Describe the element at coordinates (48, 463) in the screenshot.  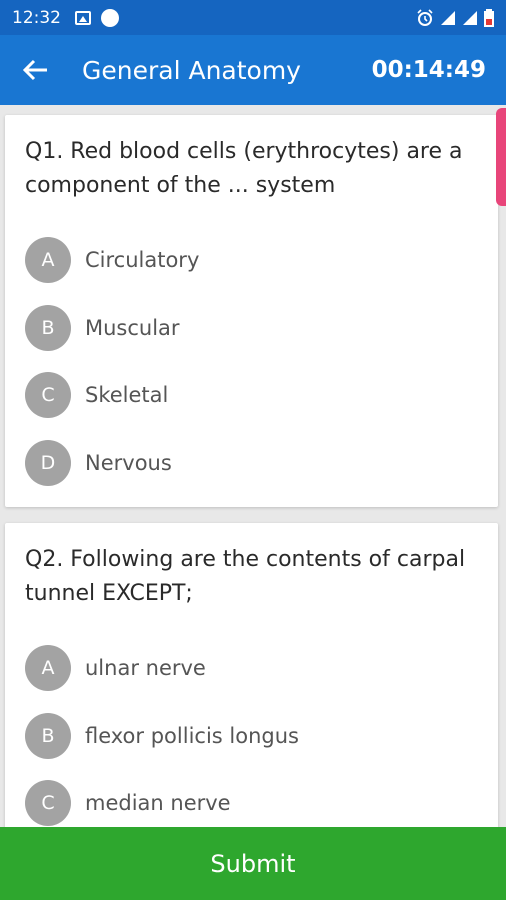
I see `option-letter-badge: D` at that location.